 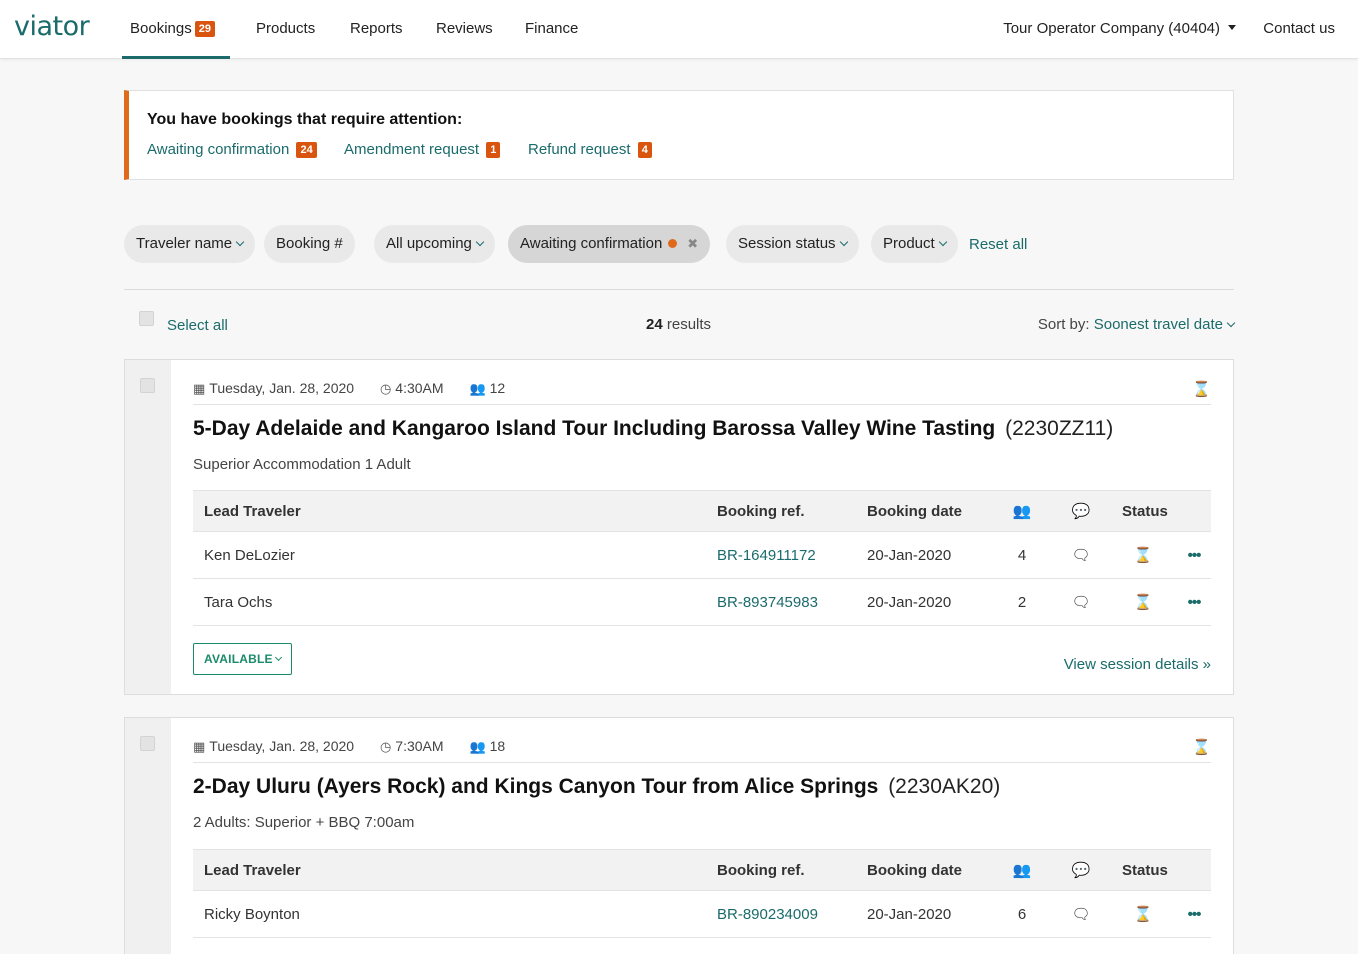 I want to click on availability-dropdown: AVAILABLE, so click(x=242, y=659).